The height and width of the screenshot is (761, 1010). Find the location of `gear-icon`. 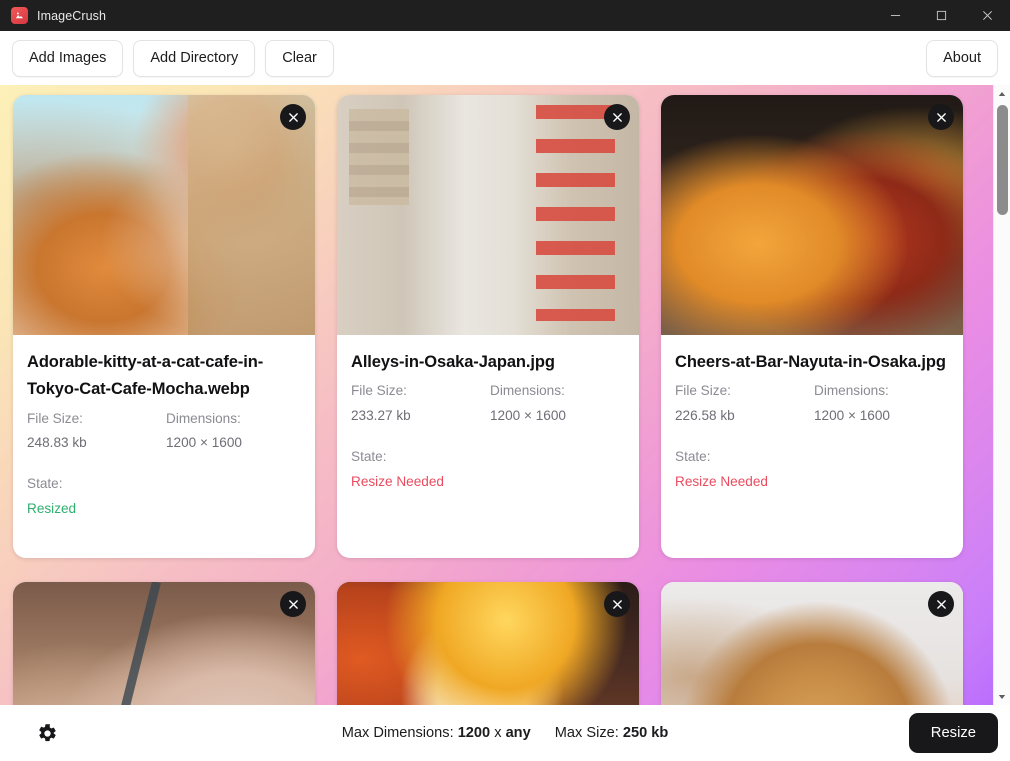

gear-icon is located at coordinates (47, 733).